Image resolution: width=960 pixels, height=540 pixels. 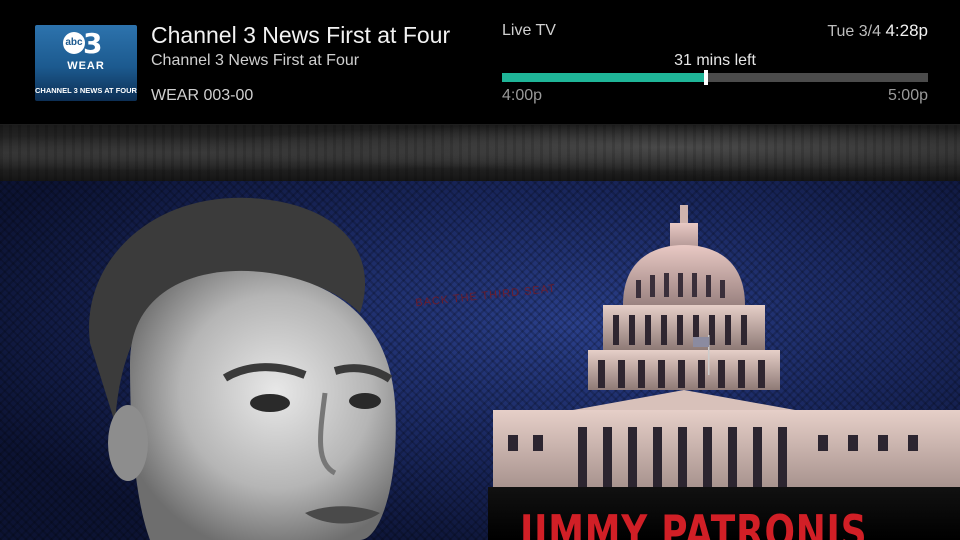 What do you see at coordinates (715, 60) in the screenshot?
I see `time-remaining: 31 mins left` at bounding box center [715, 60].